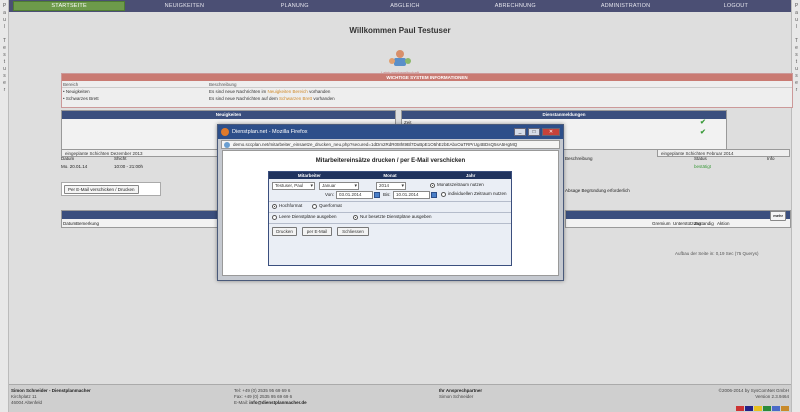  I want to click on description-text: vorhanden, so click(323, 98).